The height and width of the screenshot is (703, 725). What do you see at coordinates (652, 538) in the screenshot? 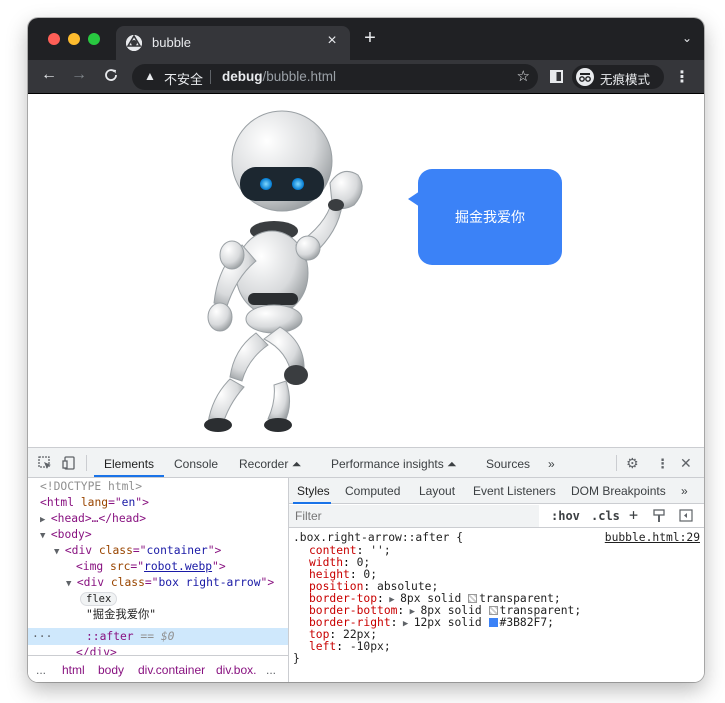
I see `rule-source-link: bubble.html:29` at bounding box center [652, 538].